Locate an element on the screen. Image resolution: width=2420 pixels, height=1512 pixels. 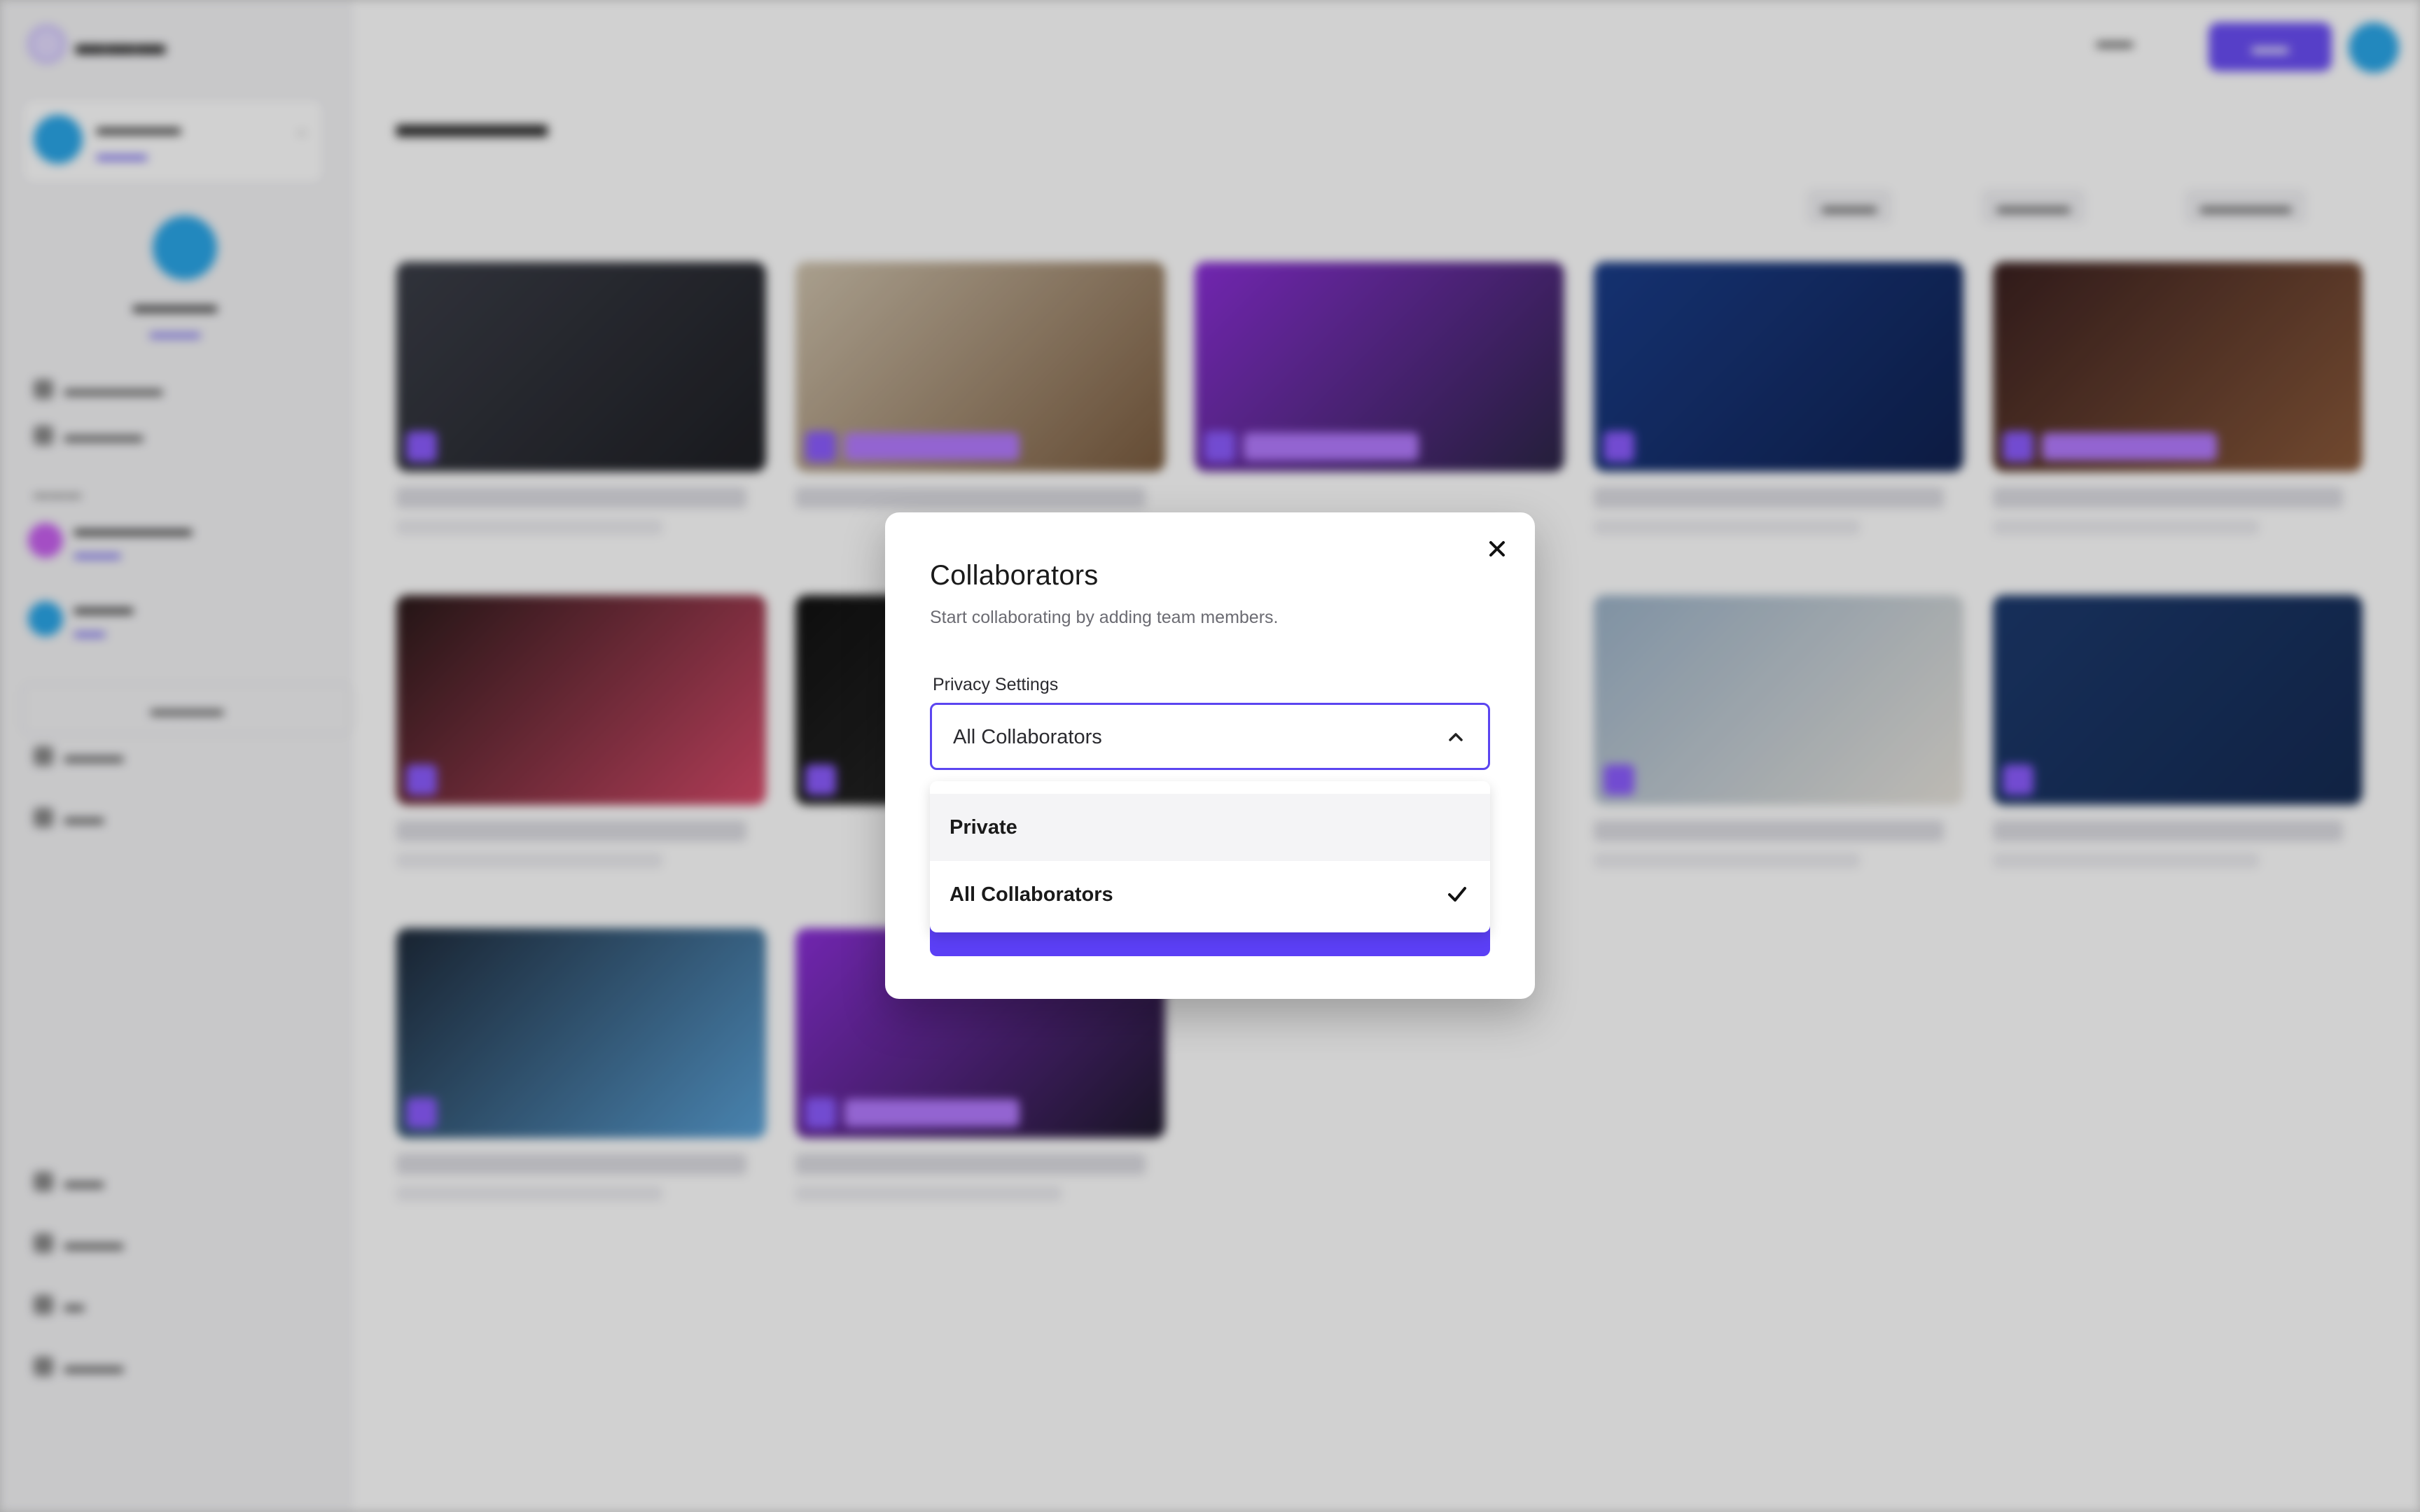
privacy-options-dropdown: Private All Collaborators is located at coordinates (1210, 856).